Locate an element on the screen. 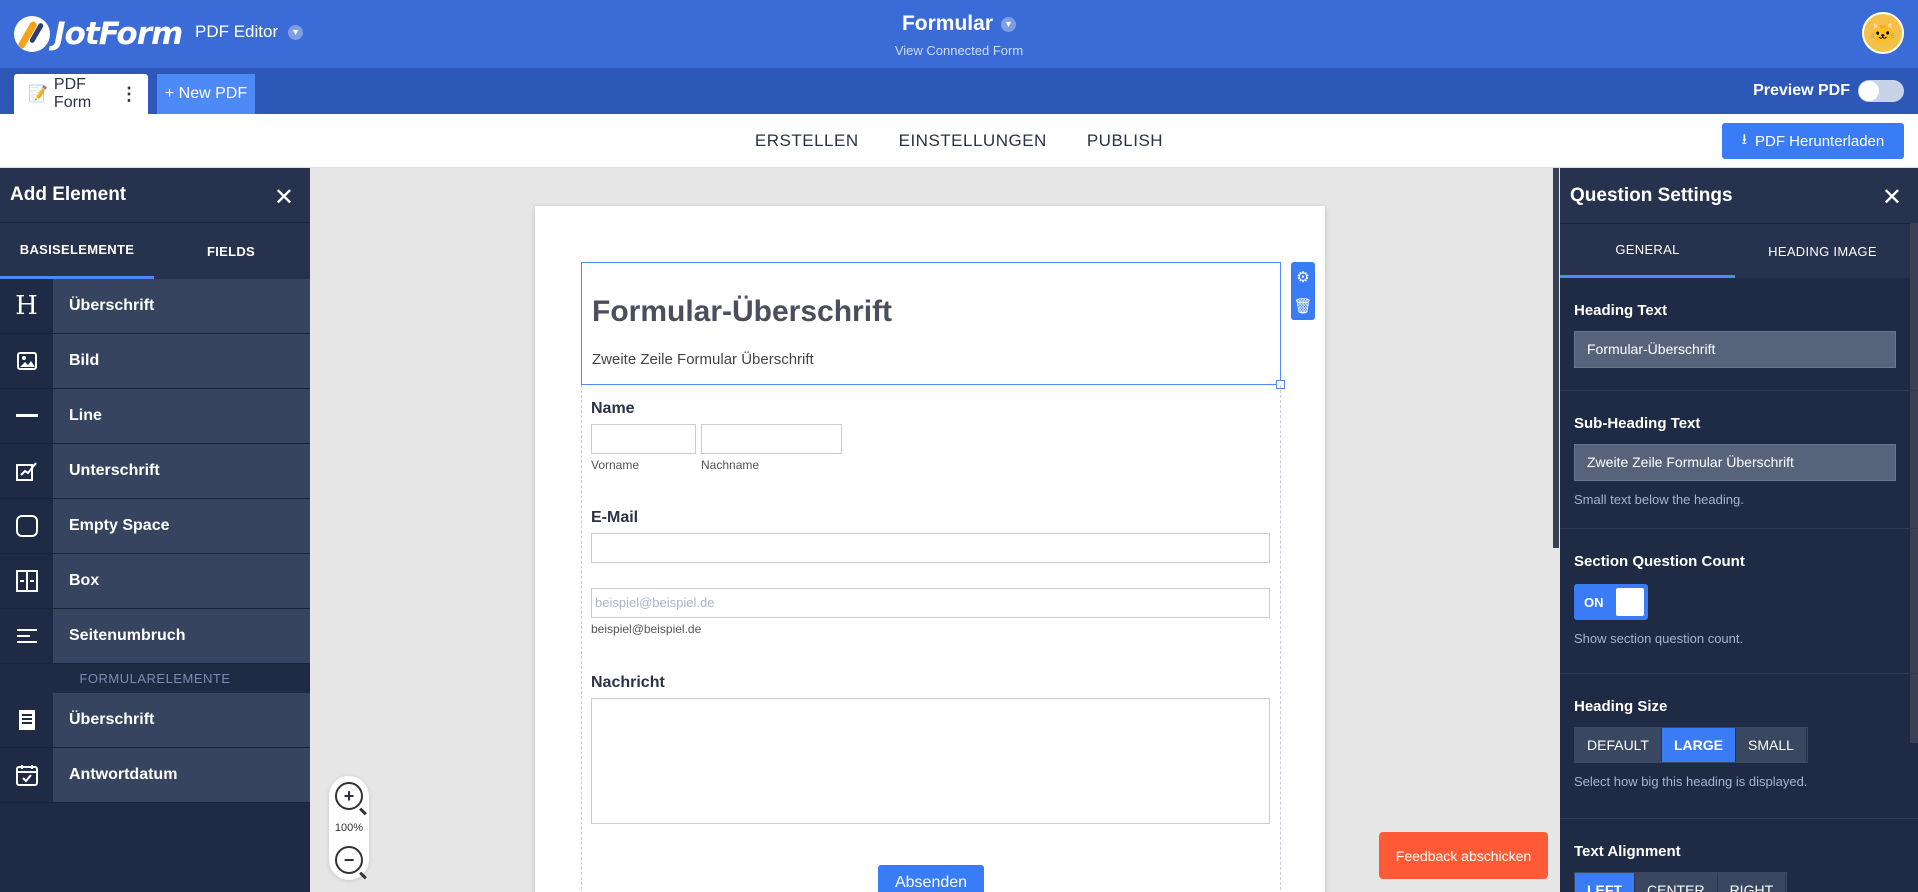 The image size is (1918, 892). panel-title: Add Element is located at coordinates (68, 194).